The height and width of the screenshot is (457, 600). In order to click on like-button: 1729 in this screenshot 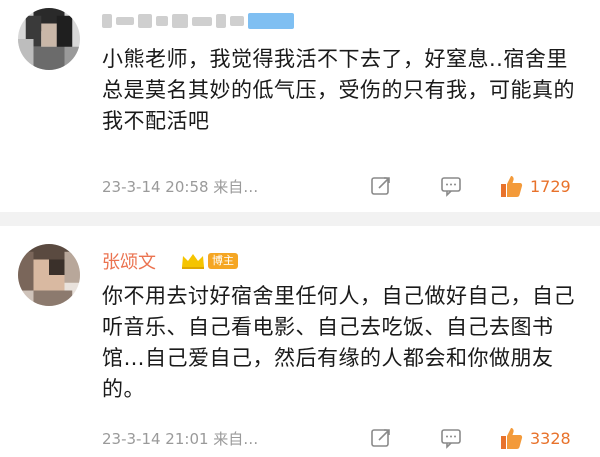, I will do `click(534, 186)`.